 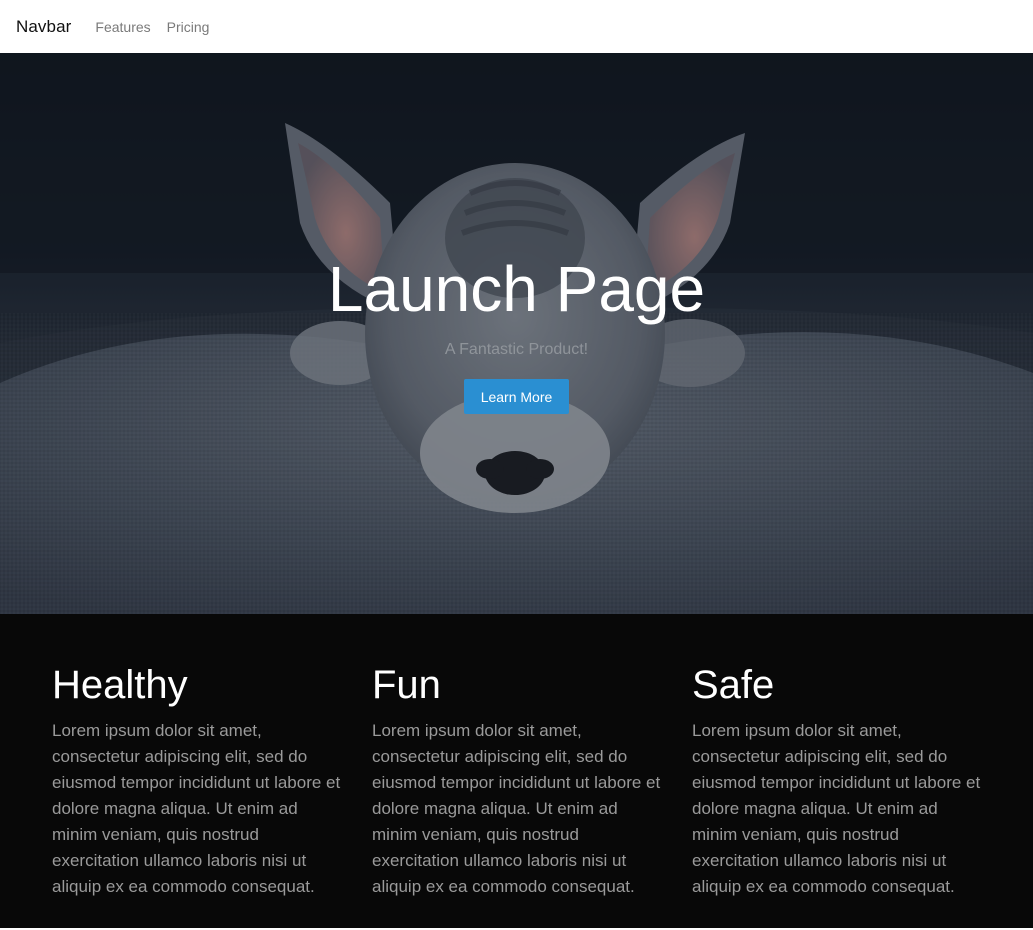 I want to click on hero-title: Launch Page, so click(x=516, y=289).